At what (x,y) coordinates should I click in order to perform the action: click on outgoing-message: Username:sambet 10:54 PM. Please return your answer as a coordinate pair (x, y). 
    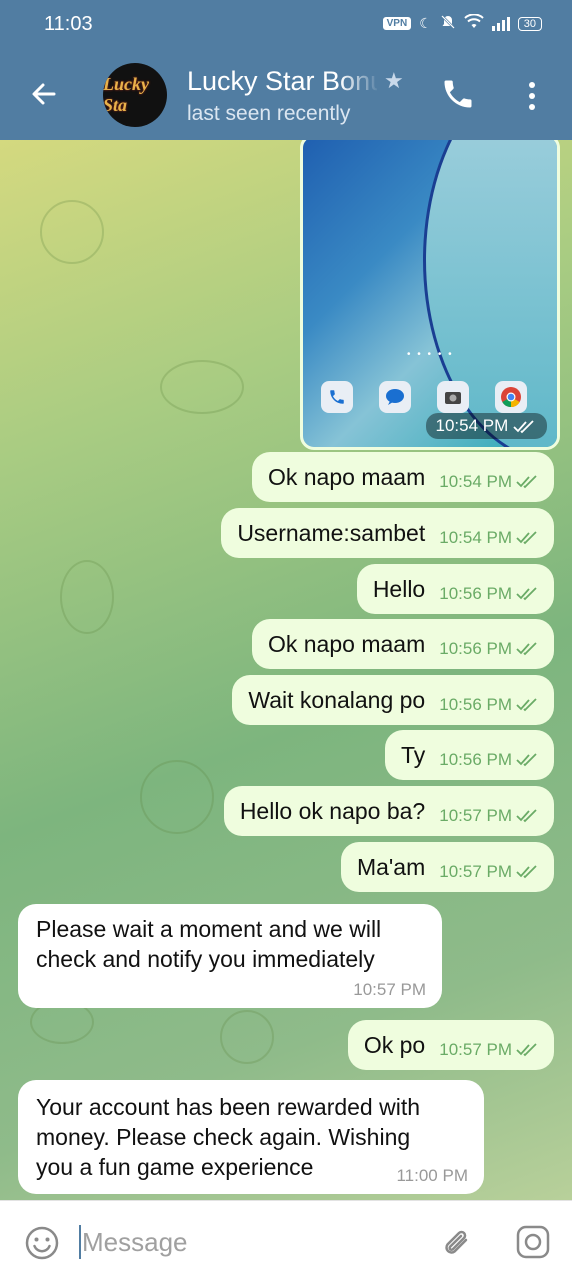
    Looking at the image, I should click on (387, 533).